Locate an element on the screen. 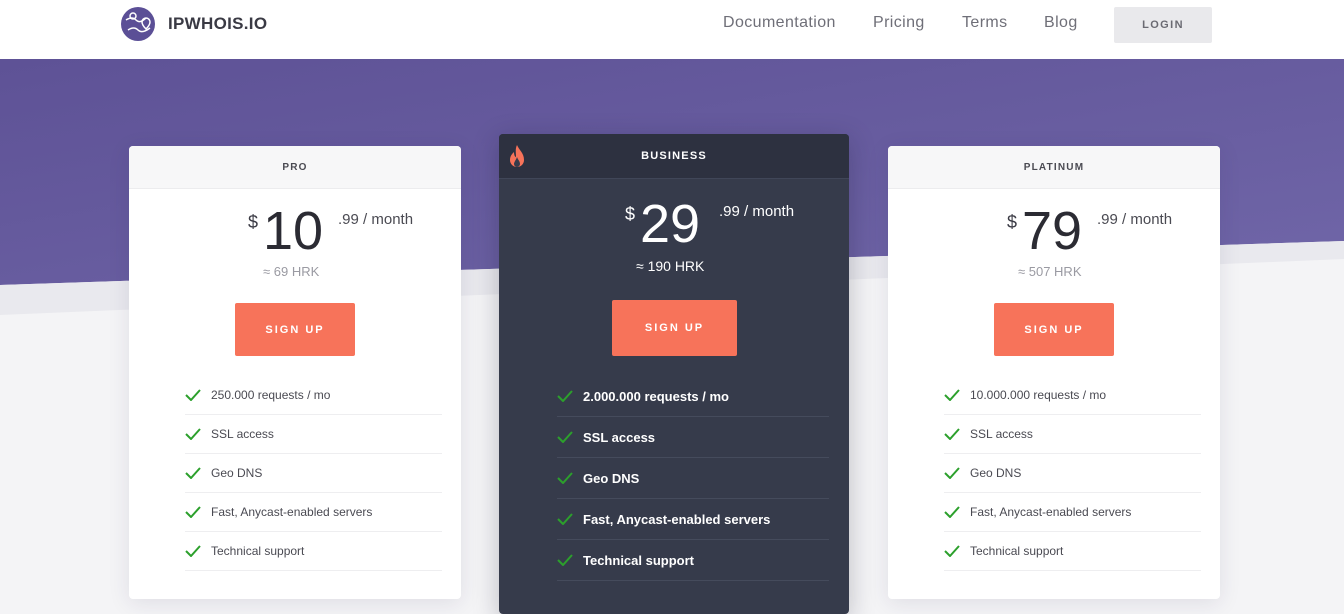  nav-terms: Terms is located at coordinates (985, 23).